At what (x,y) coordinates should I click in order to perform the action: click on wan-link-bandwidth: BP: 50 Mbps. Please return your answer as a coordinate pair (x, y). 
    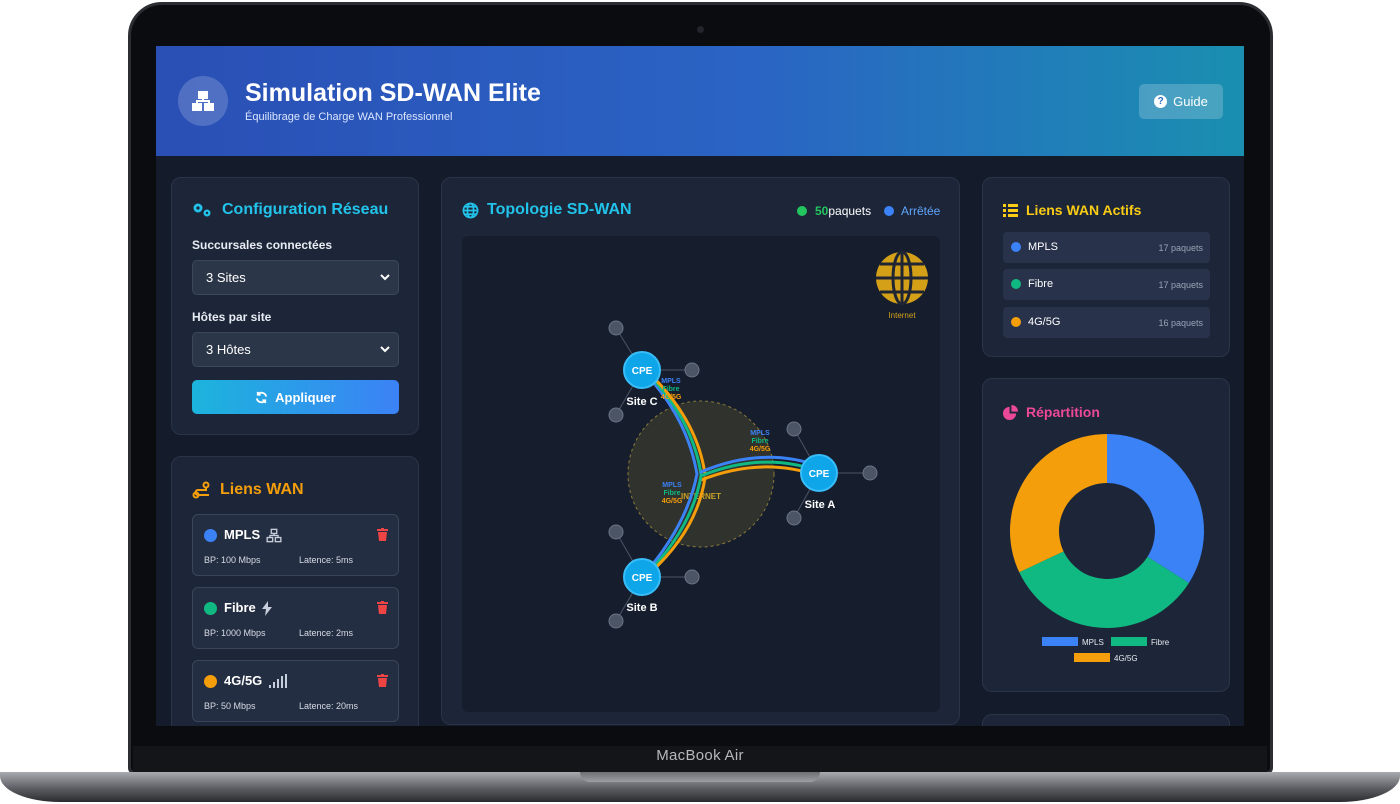
    Looking at the image, I should click on (230, 706).